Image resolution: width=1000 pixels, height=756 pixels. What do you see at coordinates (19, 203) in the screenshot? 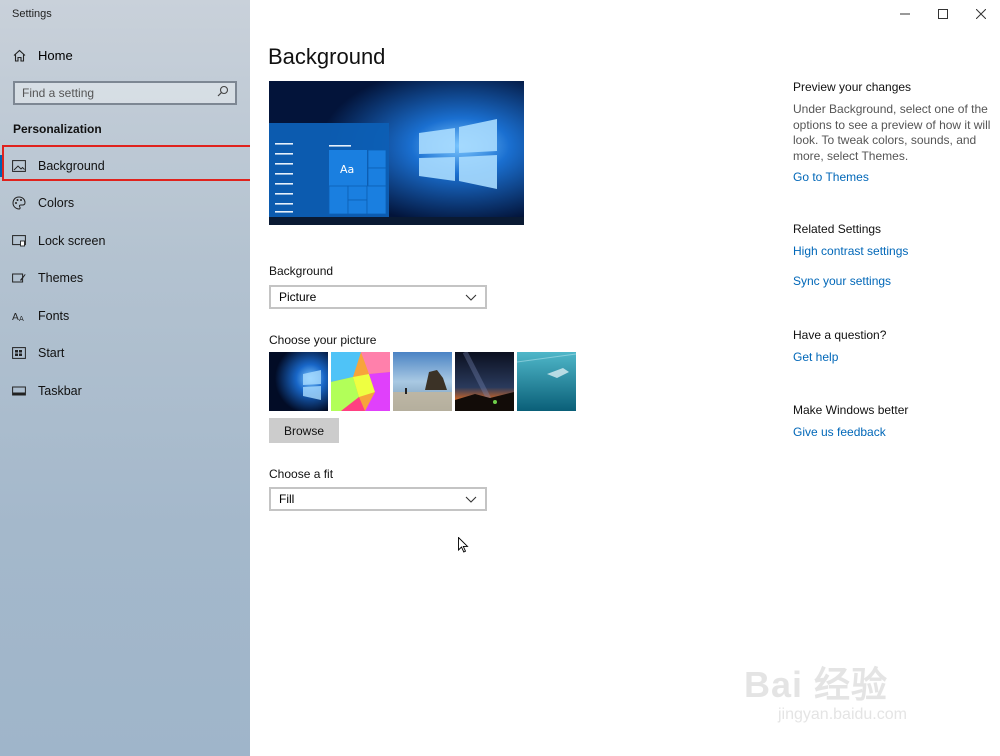
I see `palette-icon` at bounding box center [19, 203].